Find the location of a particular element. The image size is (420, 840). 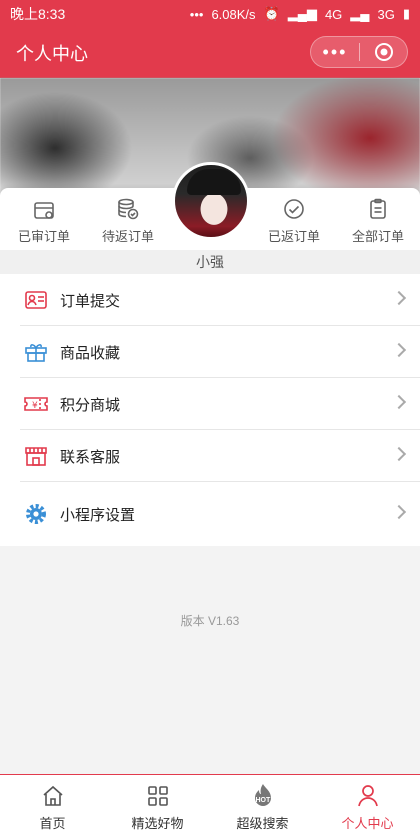

avatar is located at coordinates (211, 201).